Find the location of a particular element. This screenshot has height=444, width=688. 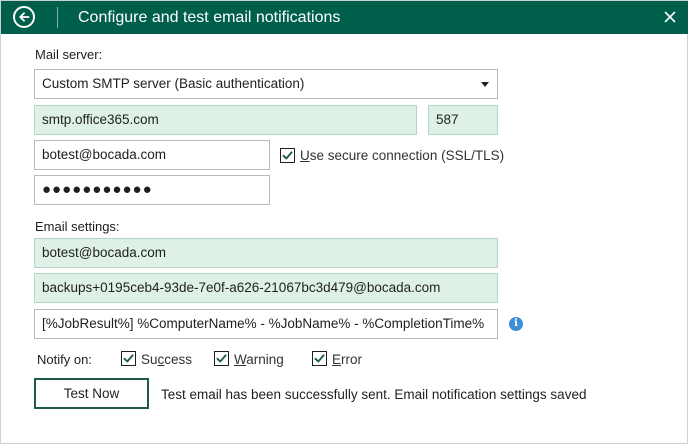

notify-success-text-pre: Su is located at coordinates (149, 359).